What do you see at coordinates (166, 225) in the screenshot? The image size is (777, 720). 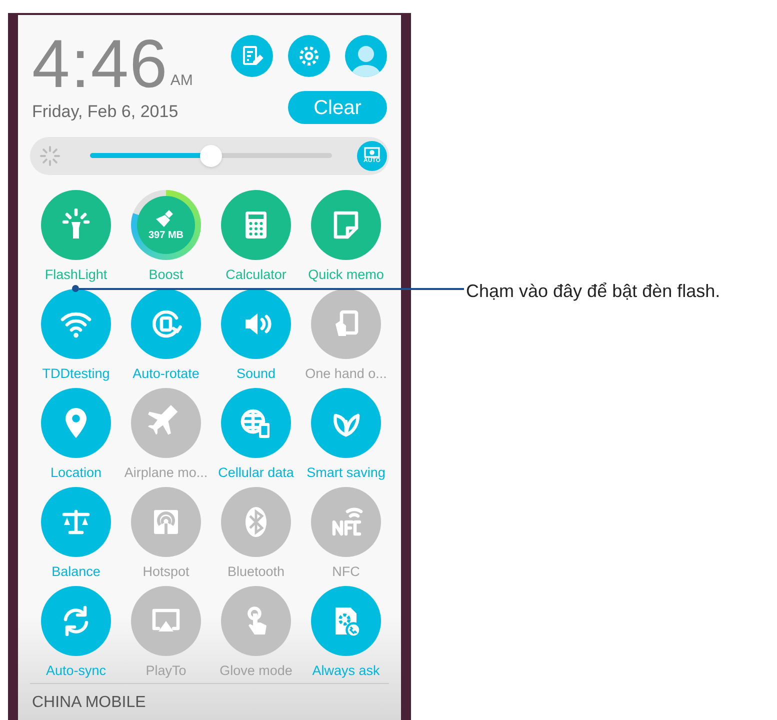 I see `boost-button: 397 MB` at bounding box center [166, 225].